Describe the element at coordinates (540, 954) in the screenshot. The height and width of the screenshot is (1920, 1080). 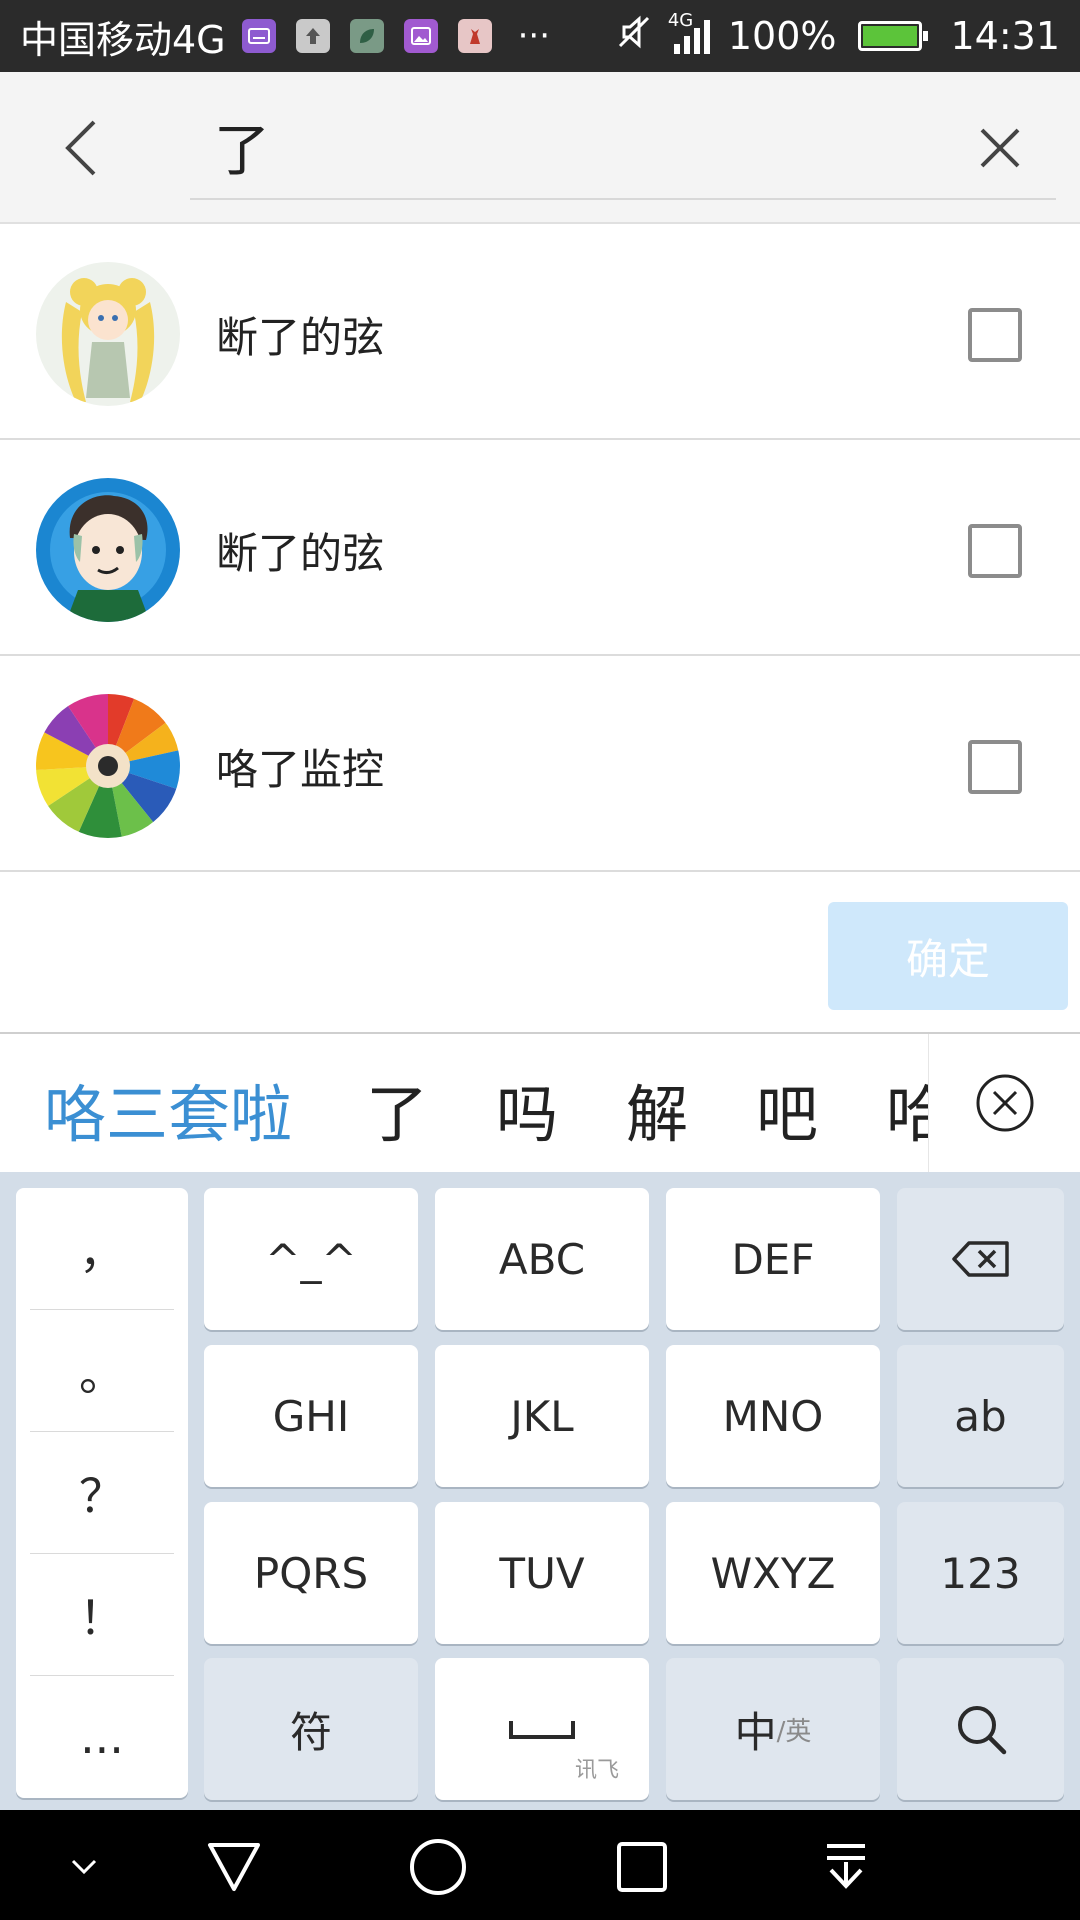
I see `confirm-bar: 确定` at that location.